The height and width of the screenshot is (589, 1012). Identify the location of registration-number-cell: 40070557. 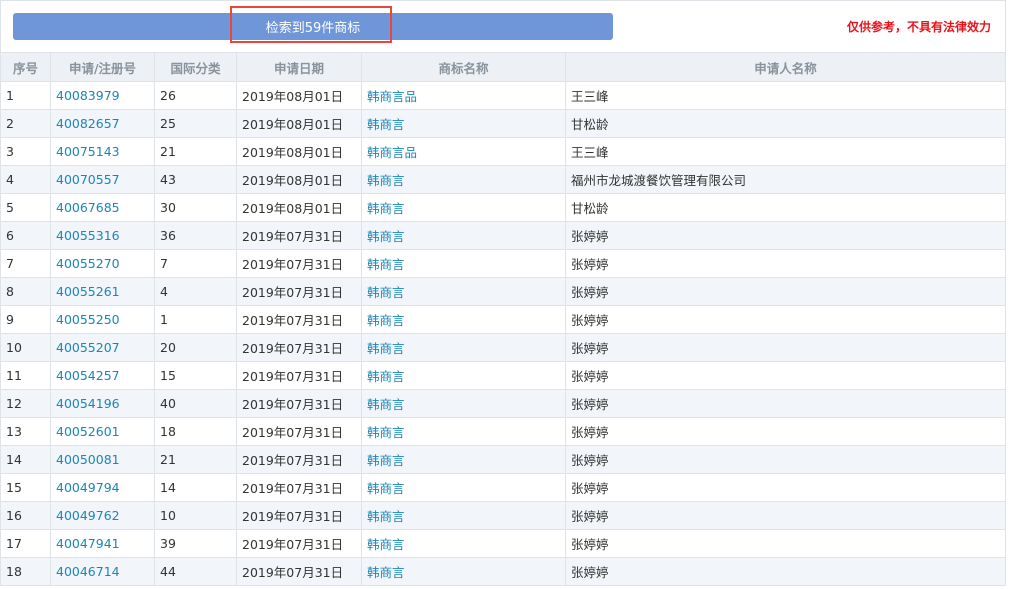
(102, 179).